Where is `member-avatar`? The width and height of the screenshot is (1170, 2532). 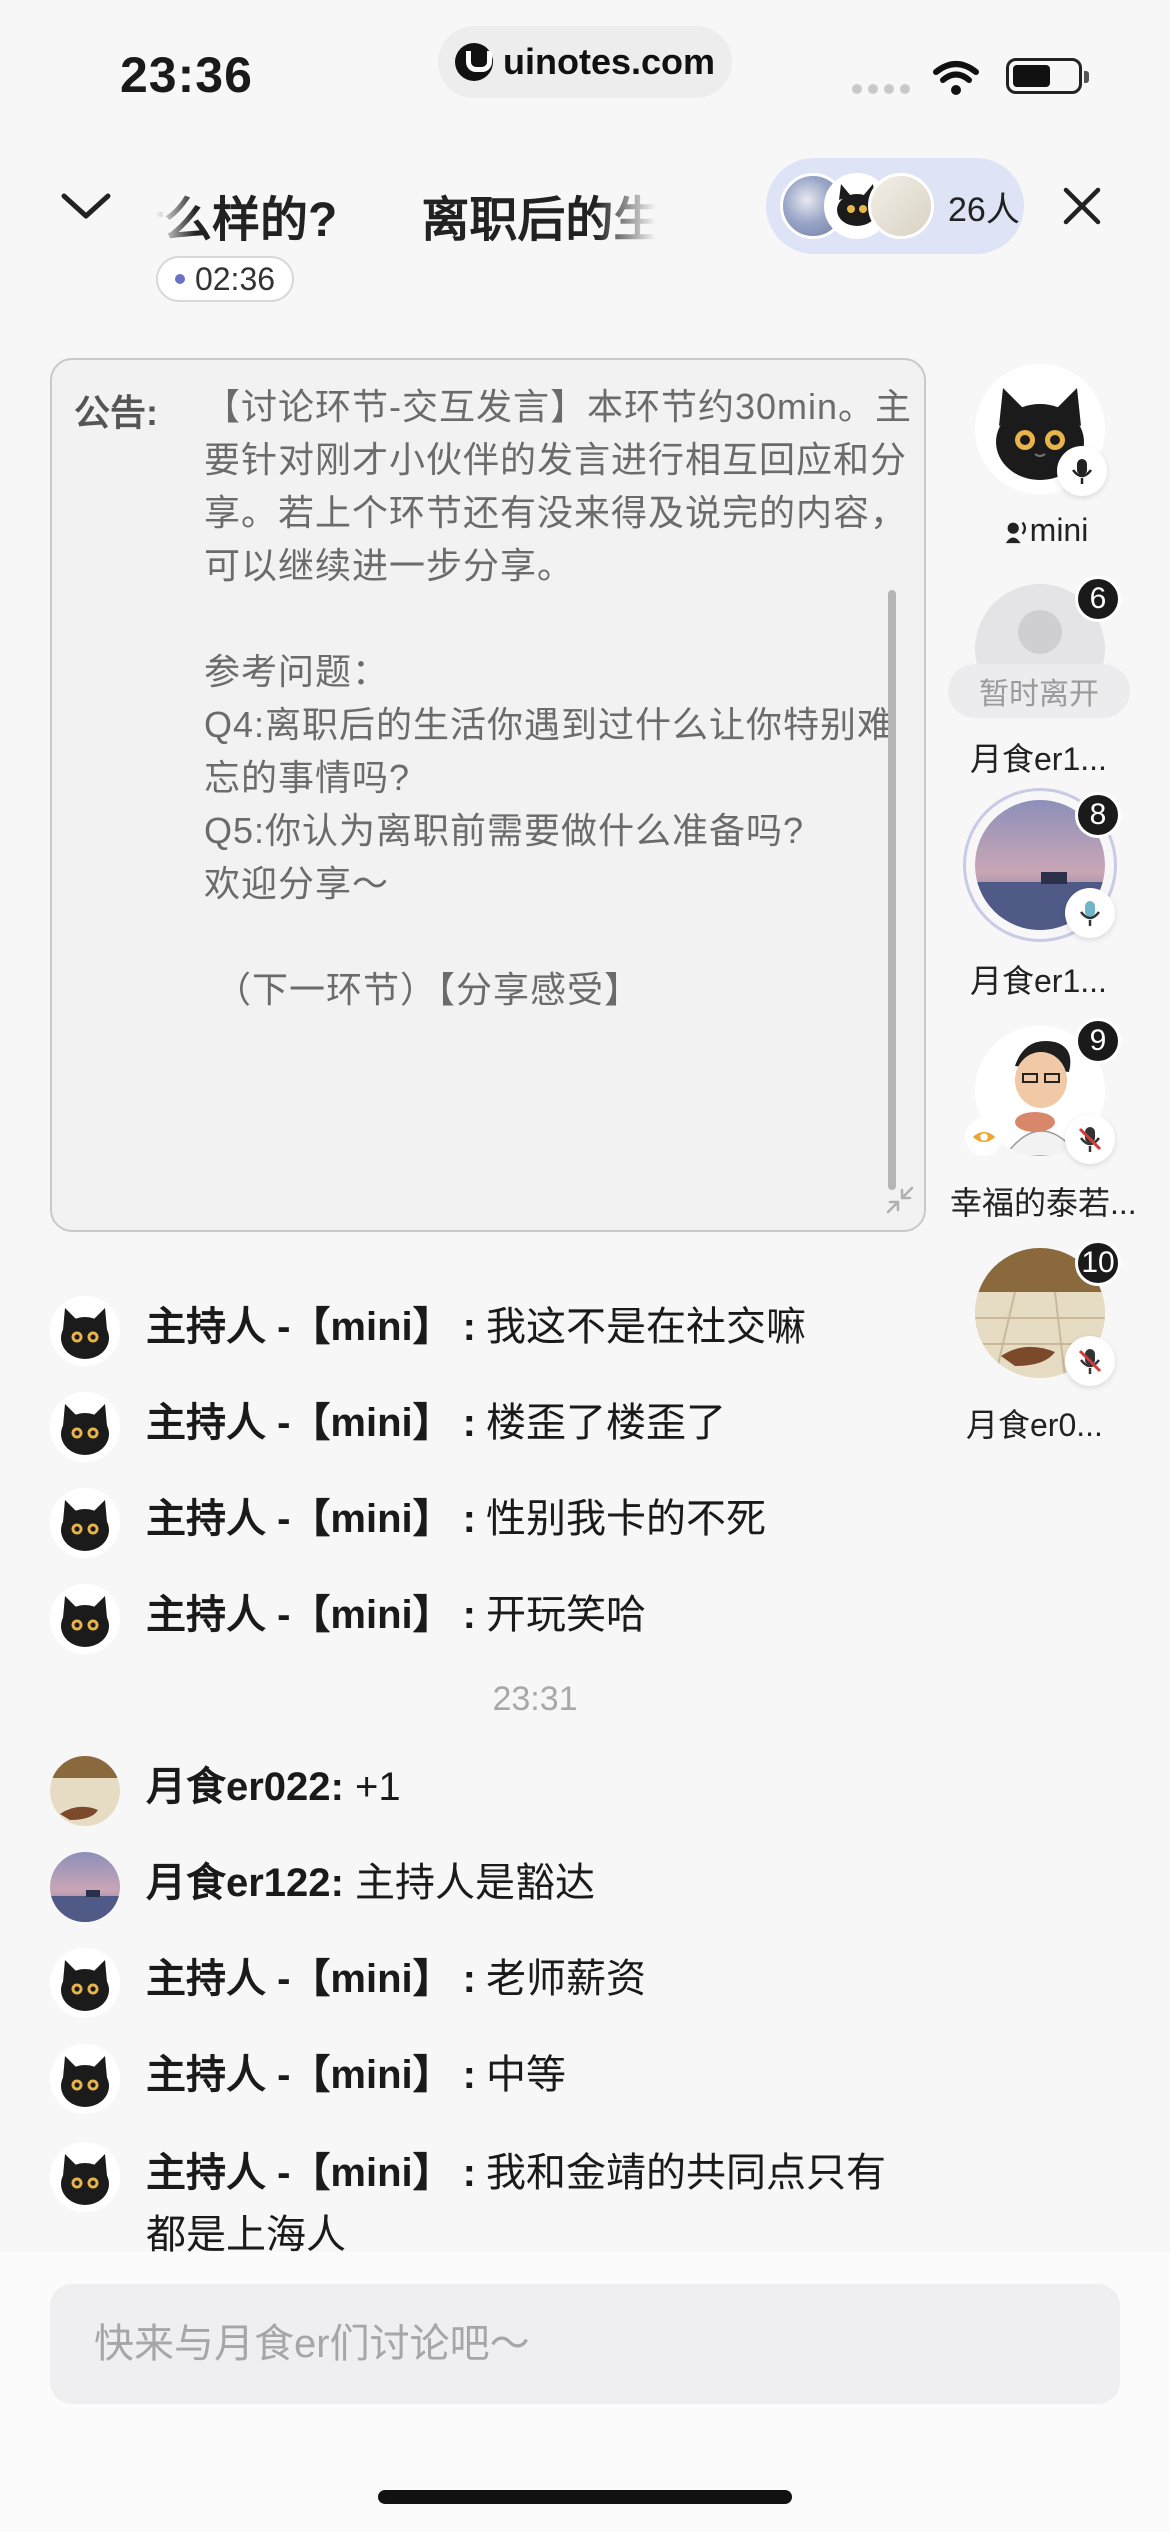
member-avatar is located at coordinates (901, 206).